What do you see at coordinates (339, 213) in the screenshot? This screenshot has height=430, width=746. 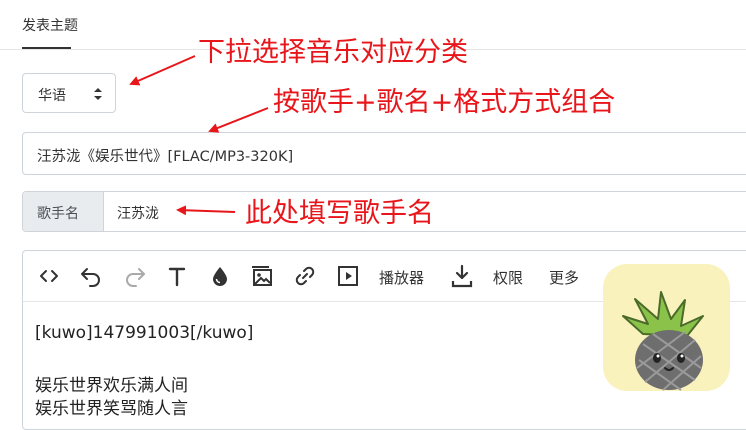 I see `singer-annotation: 此处填写歌手名` at bounding box center [339, 213].